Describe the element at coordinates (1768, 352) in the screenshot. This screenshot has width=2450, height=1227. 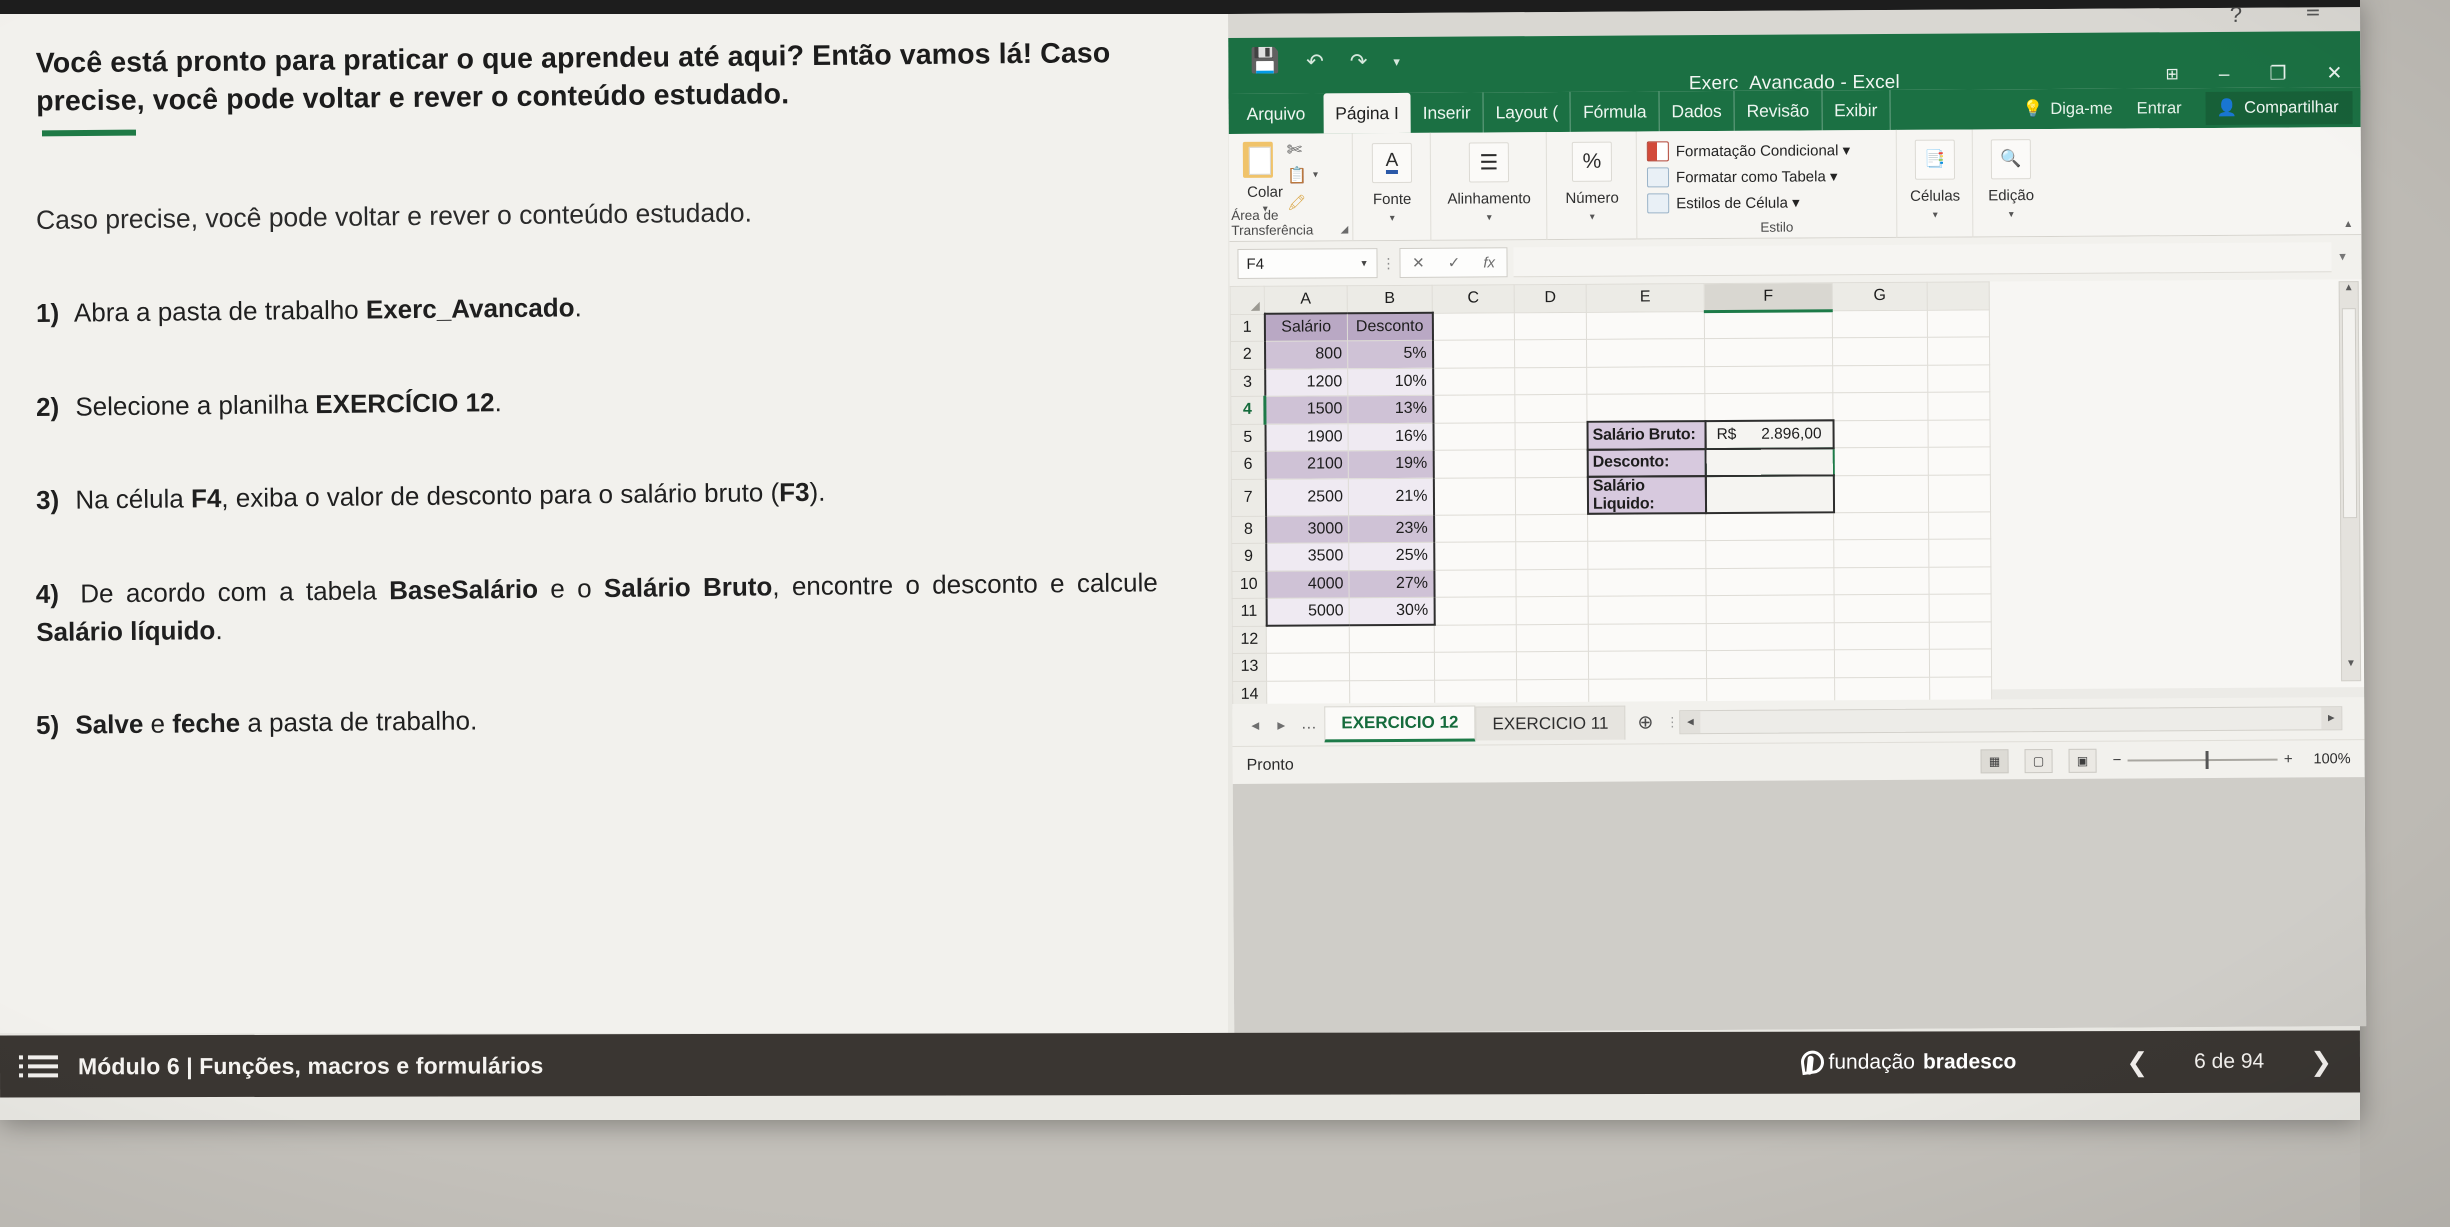
I see `cell-f2` at that location.